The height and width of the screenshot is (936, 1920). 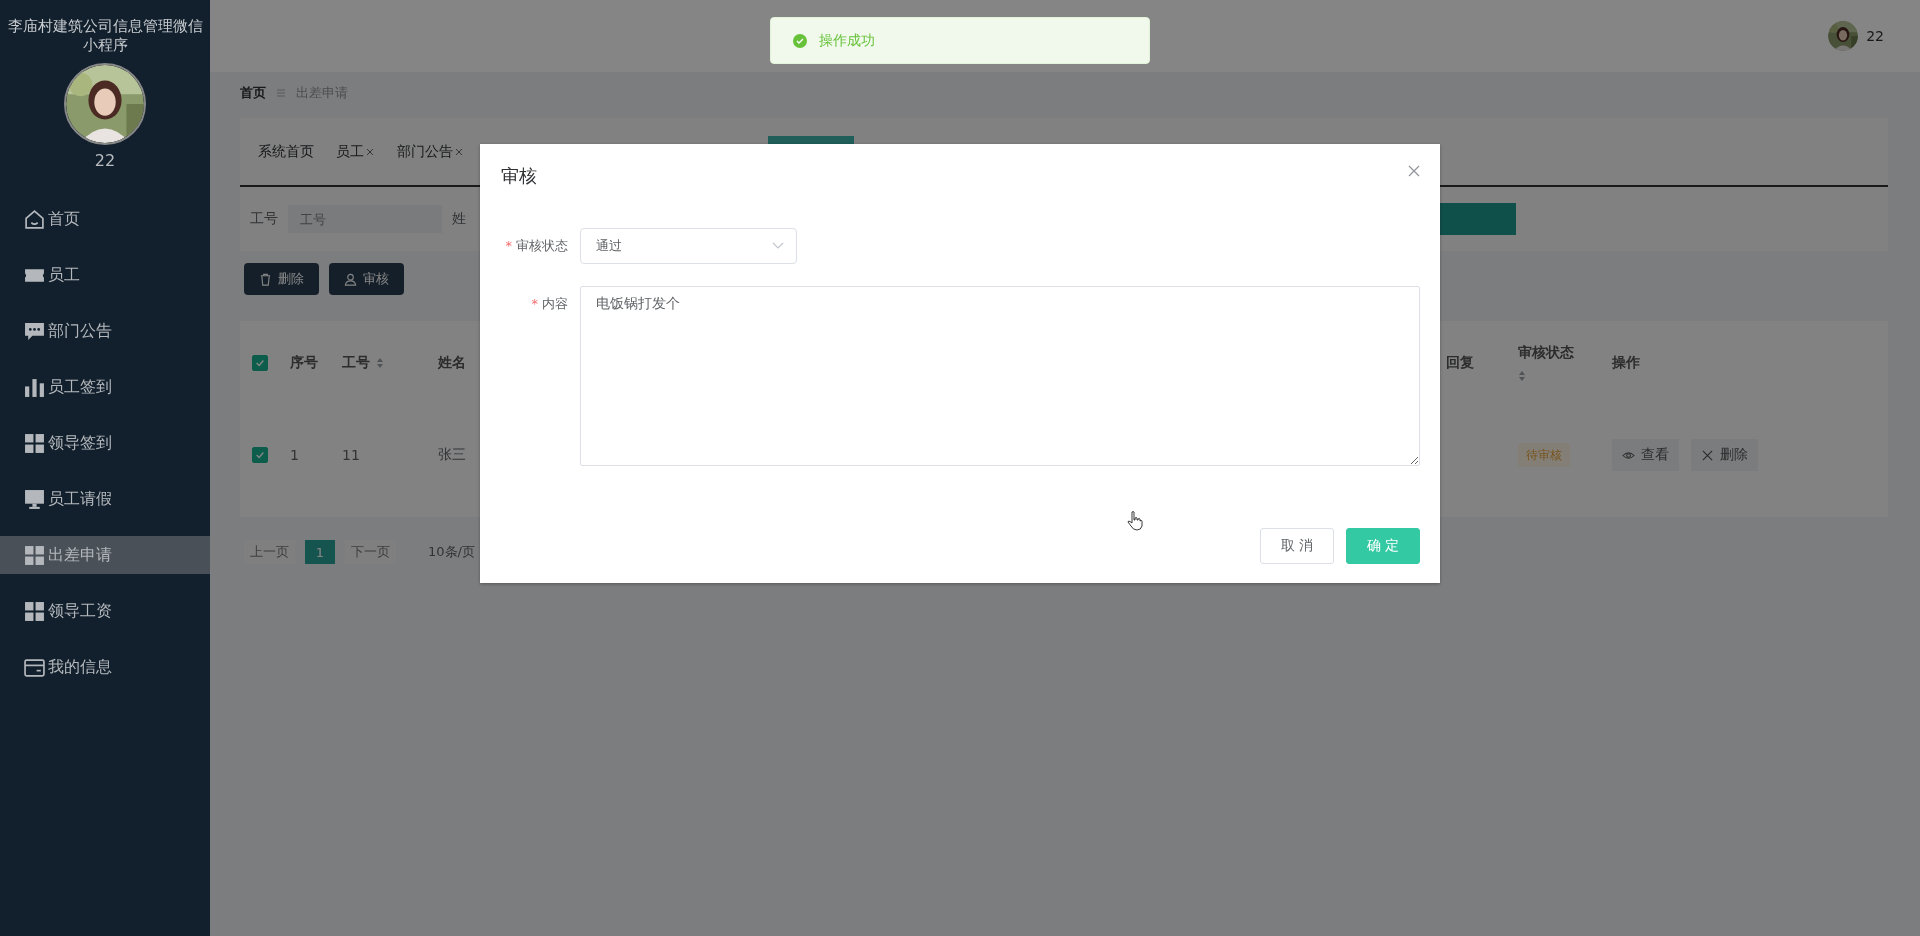 What do you see at coordinates (34, 387) in the screenshot?
I see `bar-chart-icon` at bounding box center [34, 387].